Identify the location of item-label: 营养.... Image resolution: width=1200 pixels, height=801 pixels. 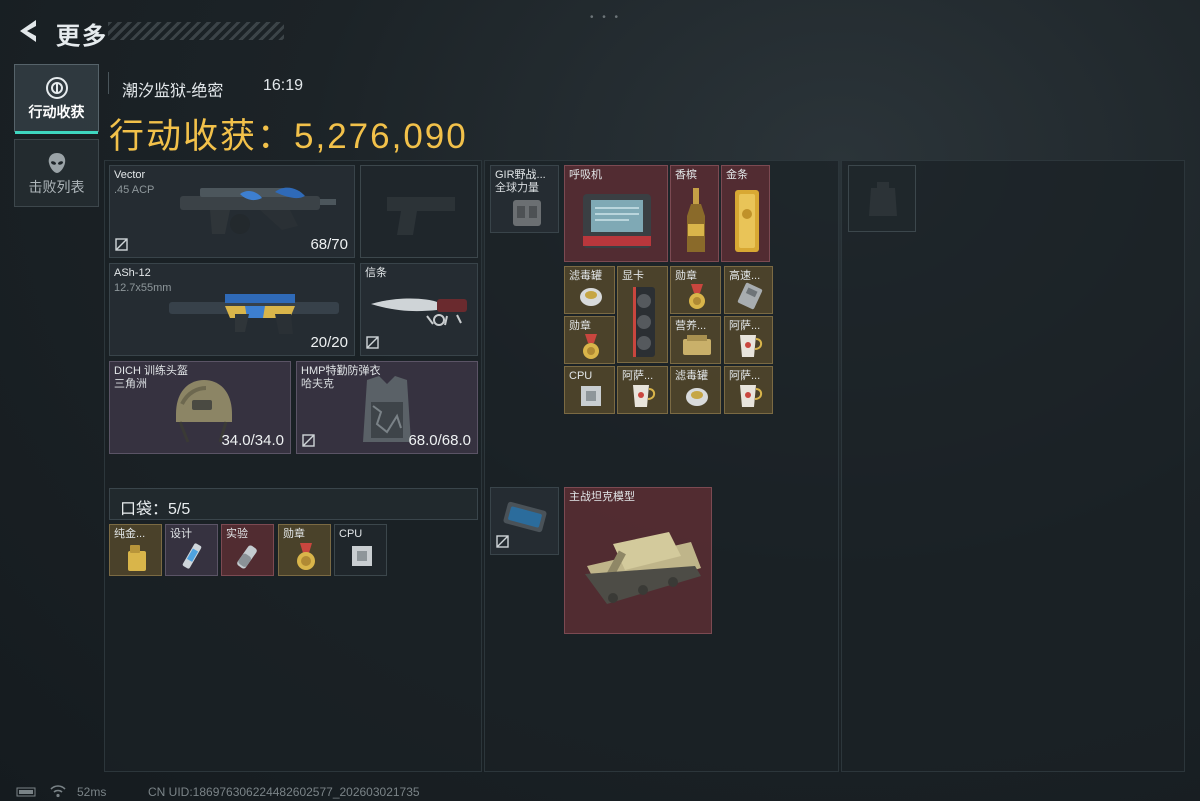
(691, 326).